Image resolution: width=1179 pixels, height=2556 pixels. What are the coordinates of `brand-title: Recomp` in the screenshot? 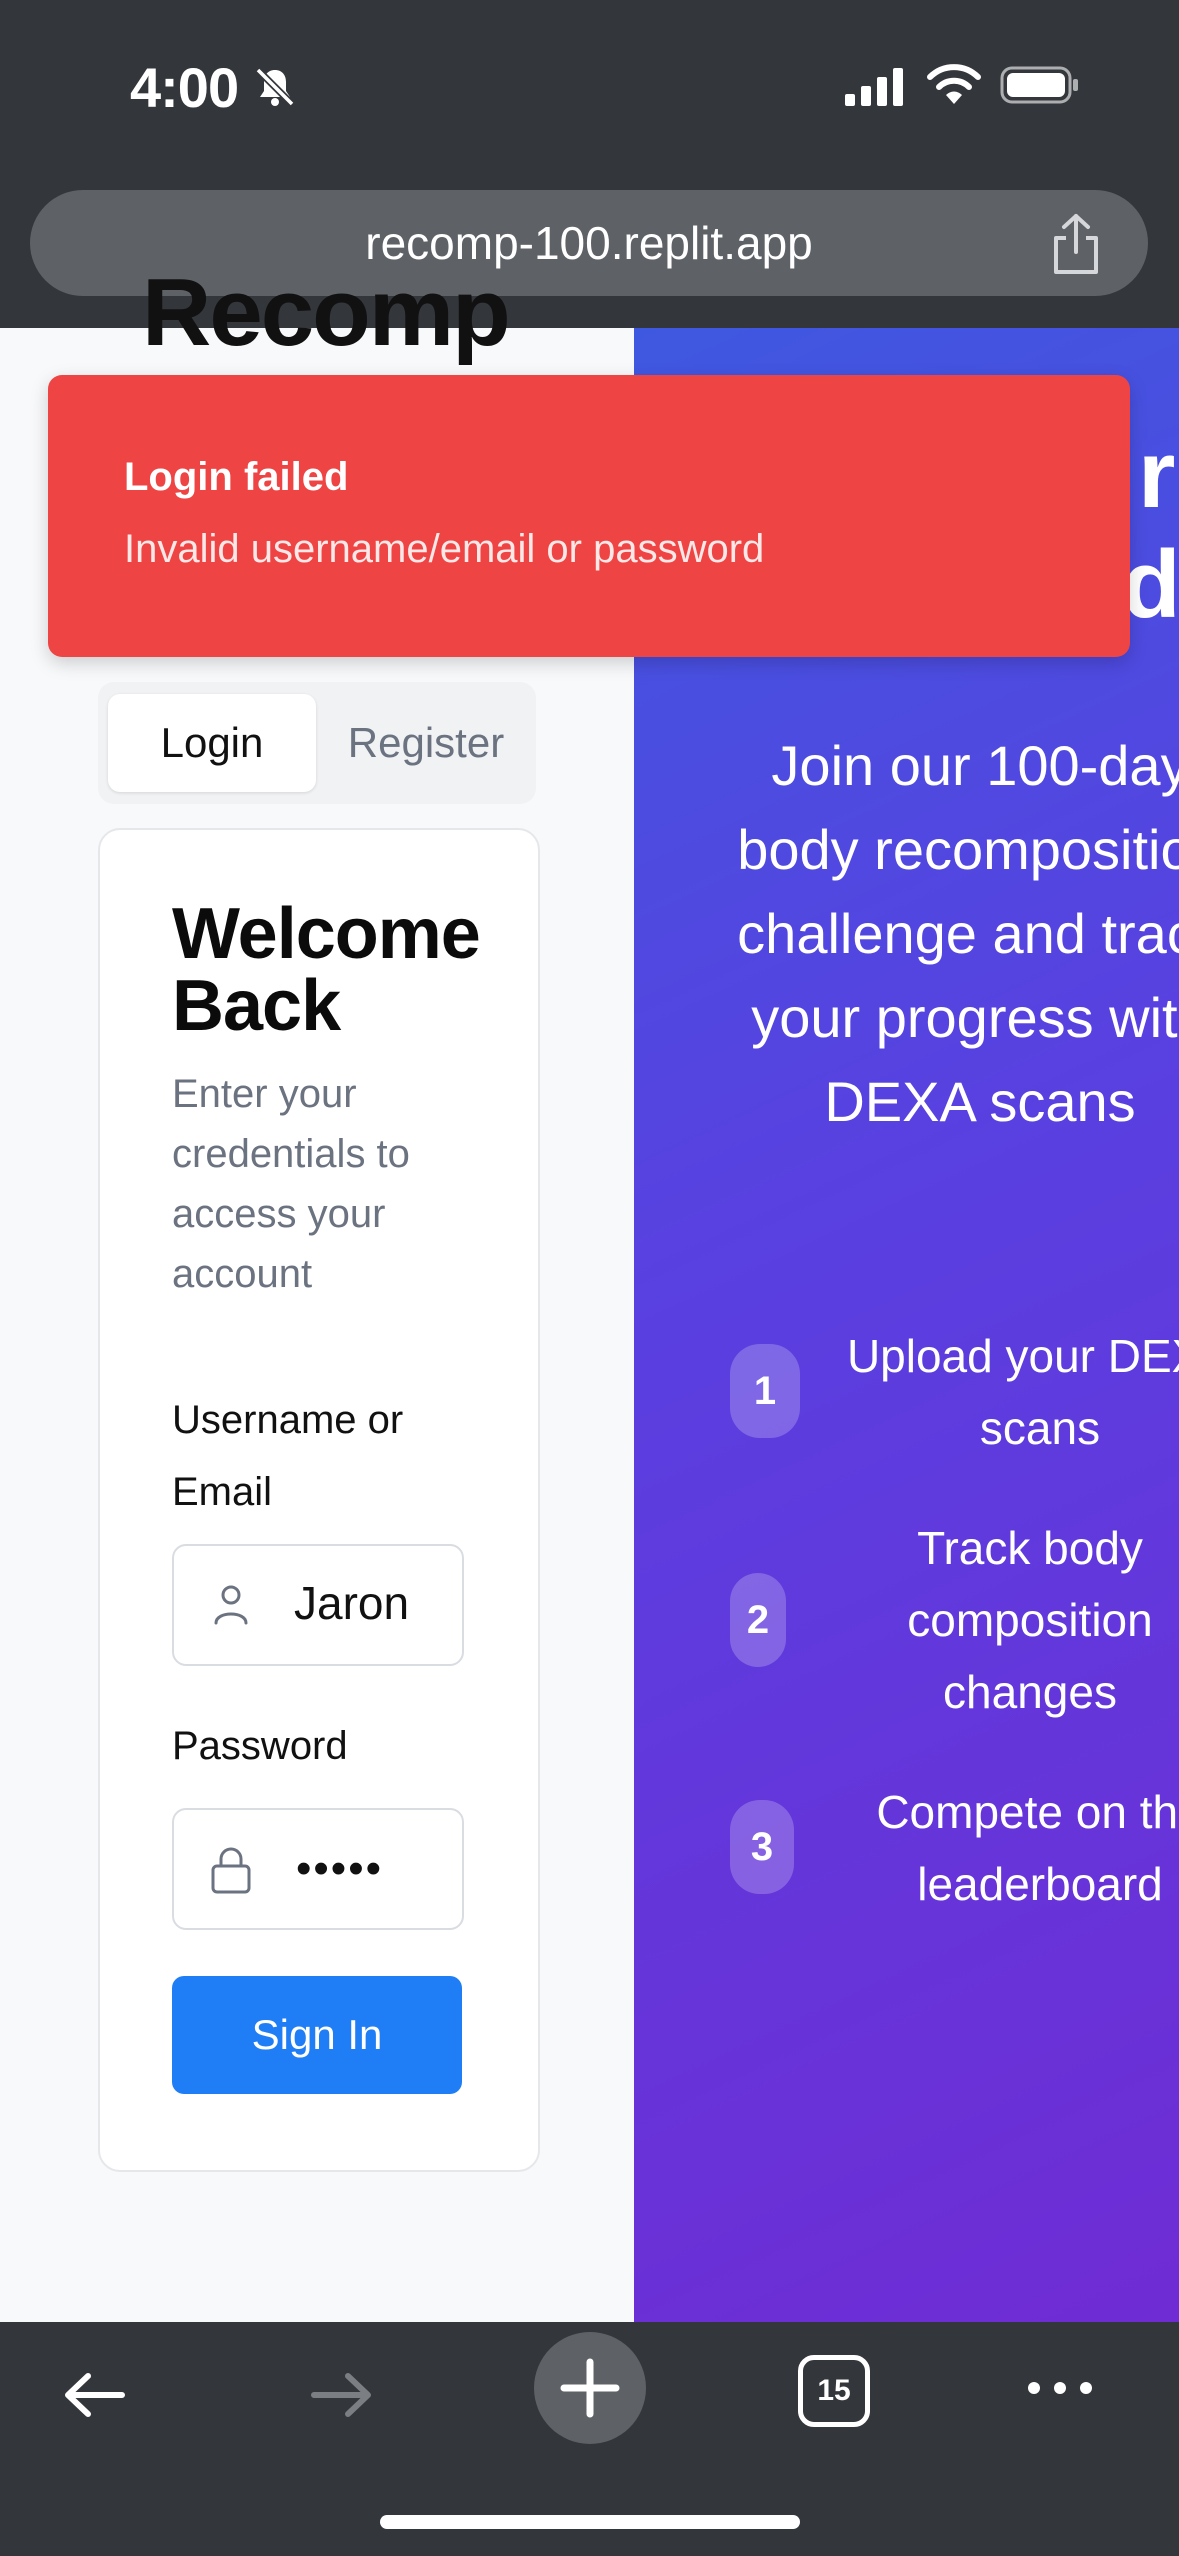 It's located at (326, 312).